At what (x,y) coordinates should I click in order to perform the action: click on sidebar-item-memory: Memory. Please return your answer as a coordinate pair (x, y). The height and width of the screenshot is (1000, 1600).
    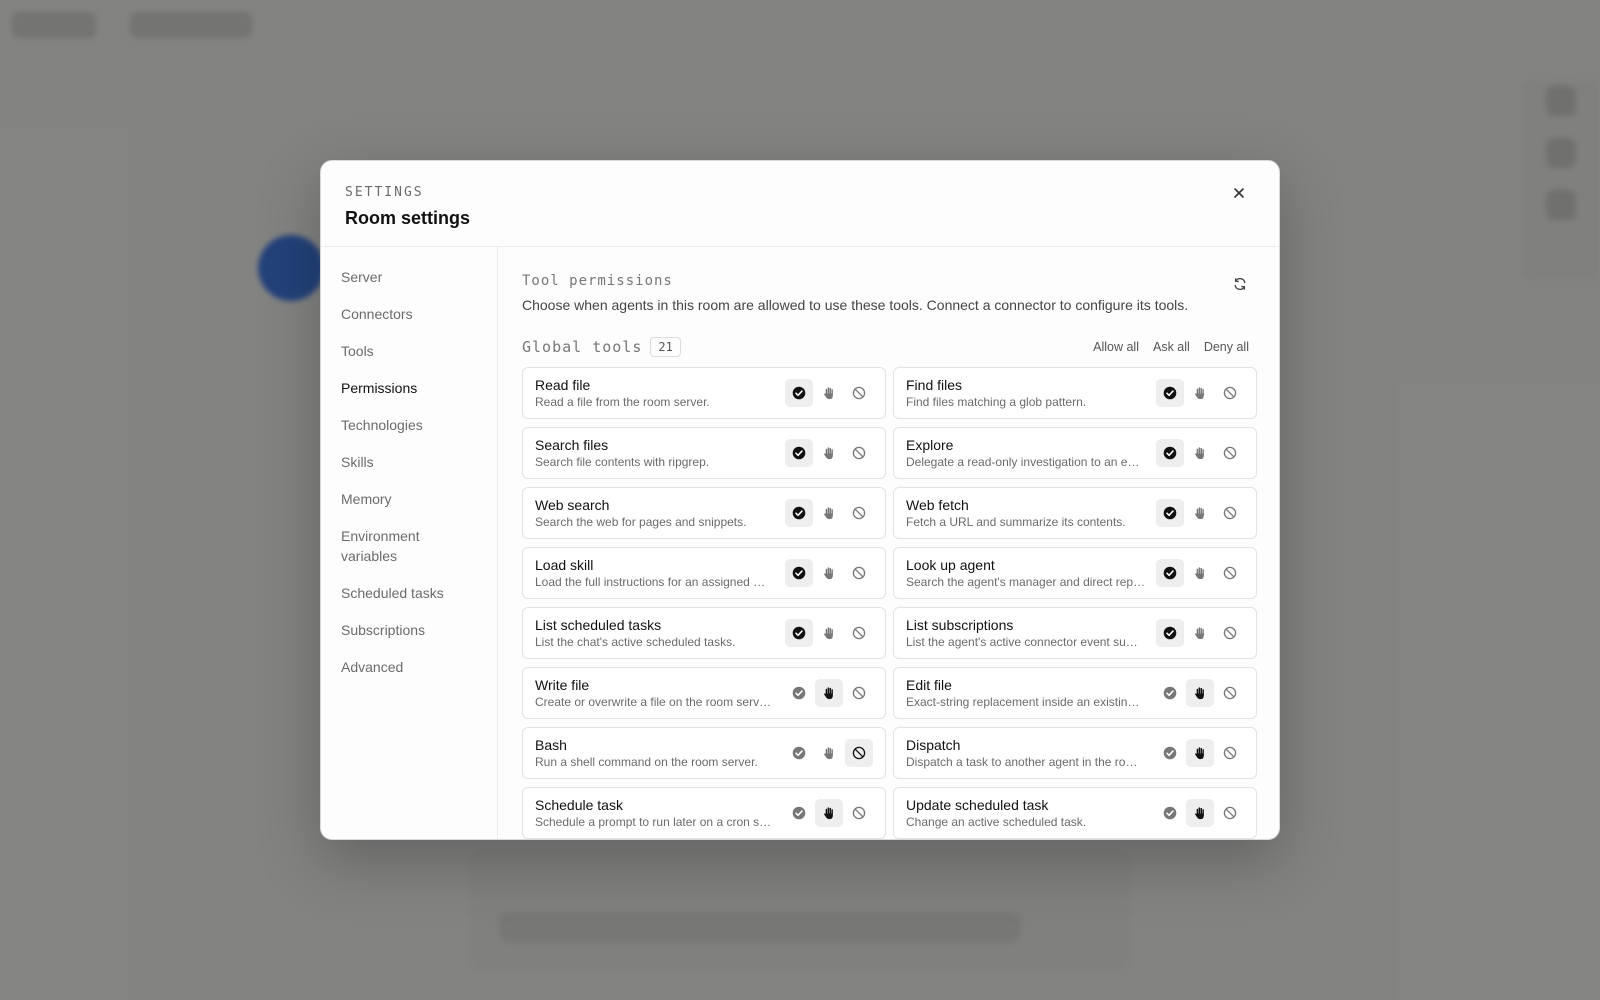
    Looking at the image, I should click on (409, 499).